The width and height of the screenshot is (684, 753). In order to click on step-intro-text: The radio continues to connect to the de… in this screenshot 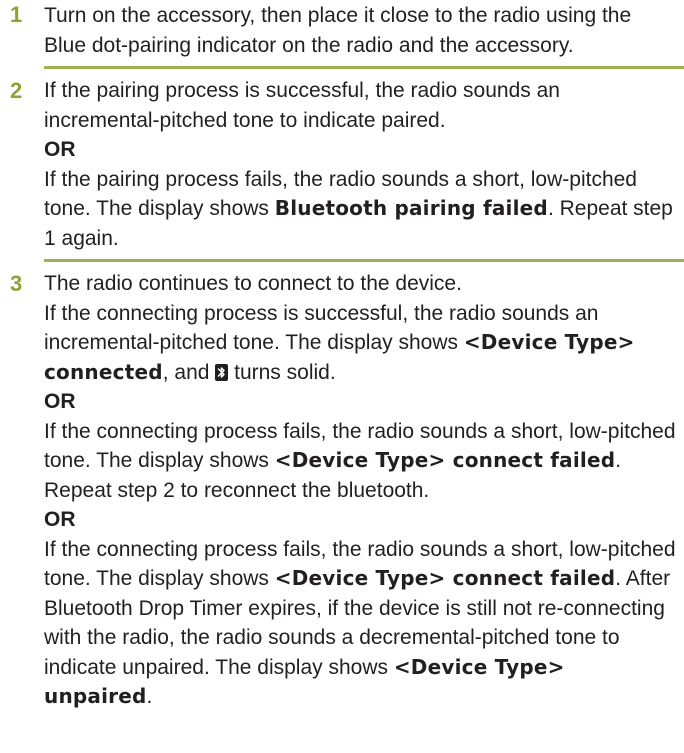, I will do `click(253, 283)`.